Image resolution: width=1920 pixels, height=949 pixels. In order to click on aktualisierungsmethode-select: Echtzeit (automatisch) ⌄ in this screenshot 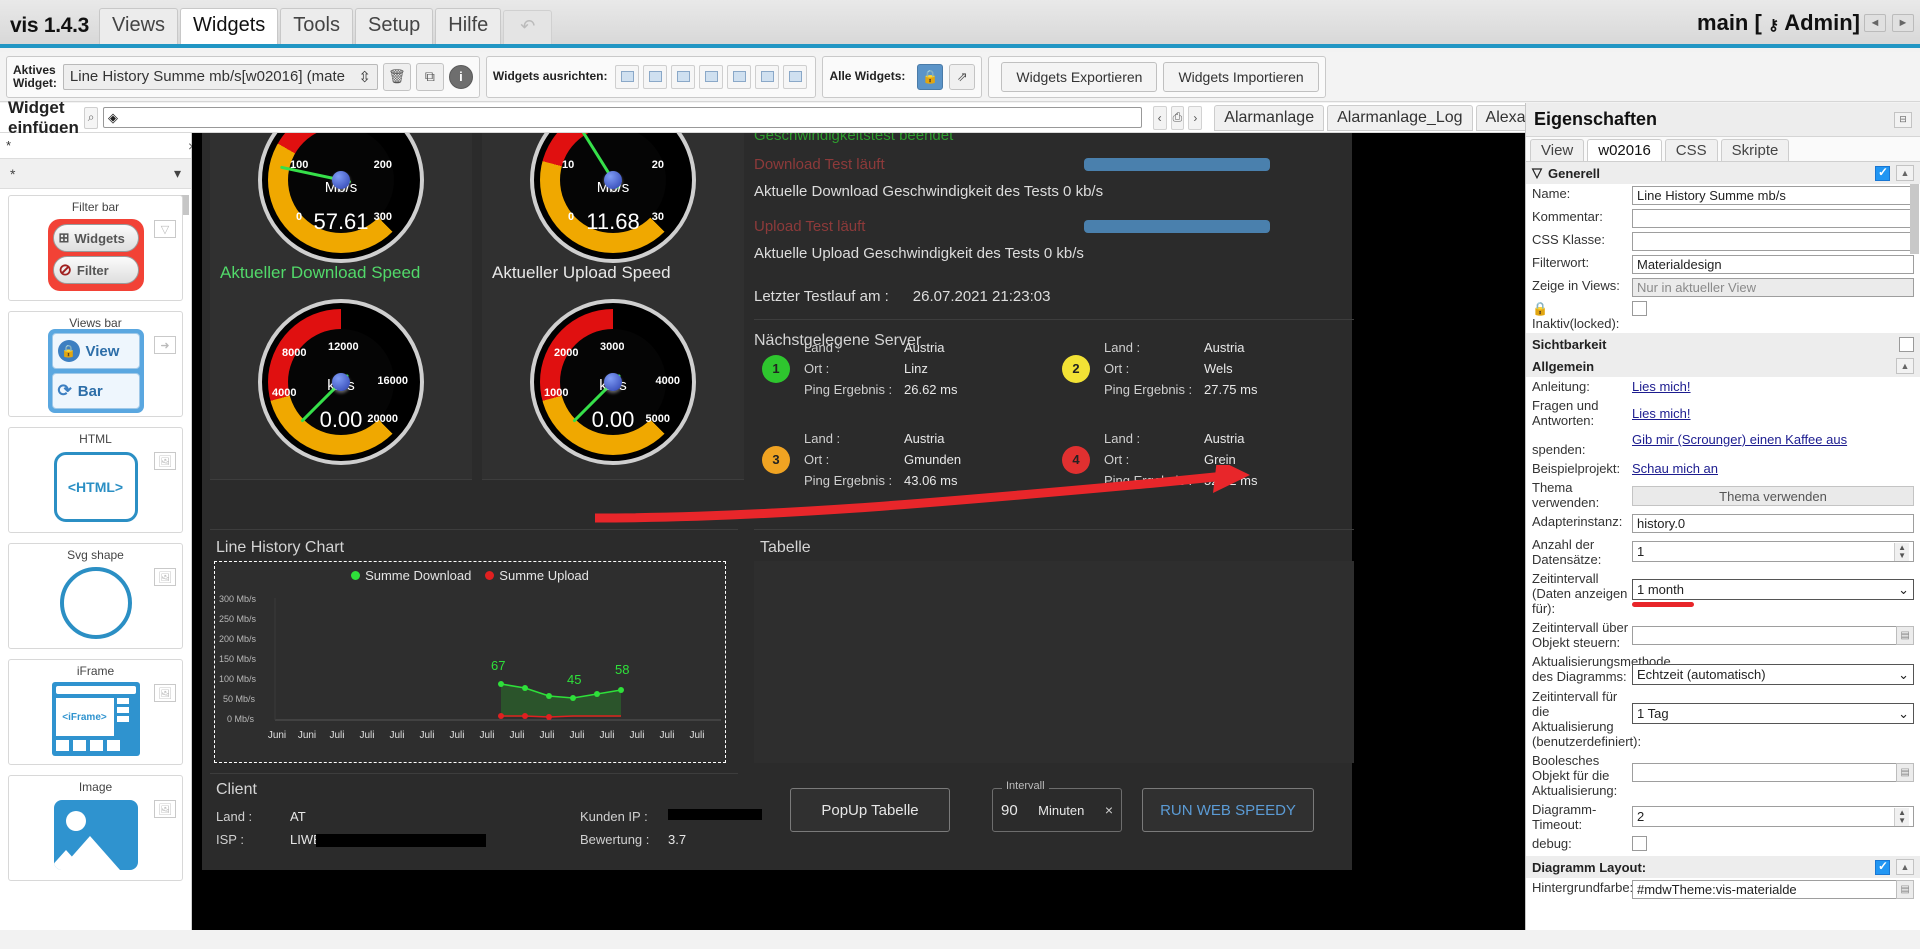, I will do `click(1773, 674)`.